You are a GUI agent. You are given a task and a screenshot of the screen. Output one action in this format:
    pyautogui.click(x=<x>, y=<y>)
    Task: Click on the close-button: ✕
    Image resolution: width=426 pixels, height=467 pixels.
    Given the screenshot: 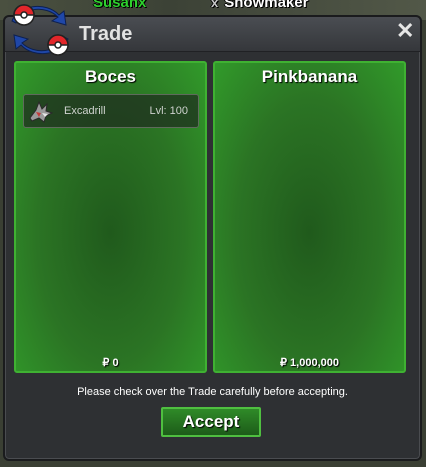 What is the action you would take?
    pyautogui.click(x=405, y=31)
    